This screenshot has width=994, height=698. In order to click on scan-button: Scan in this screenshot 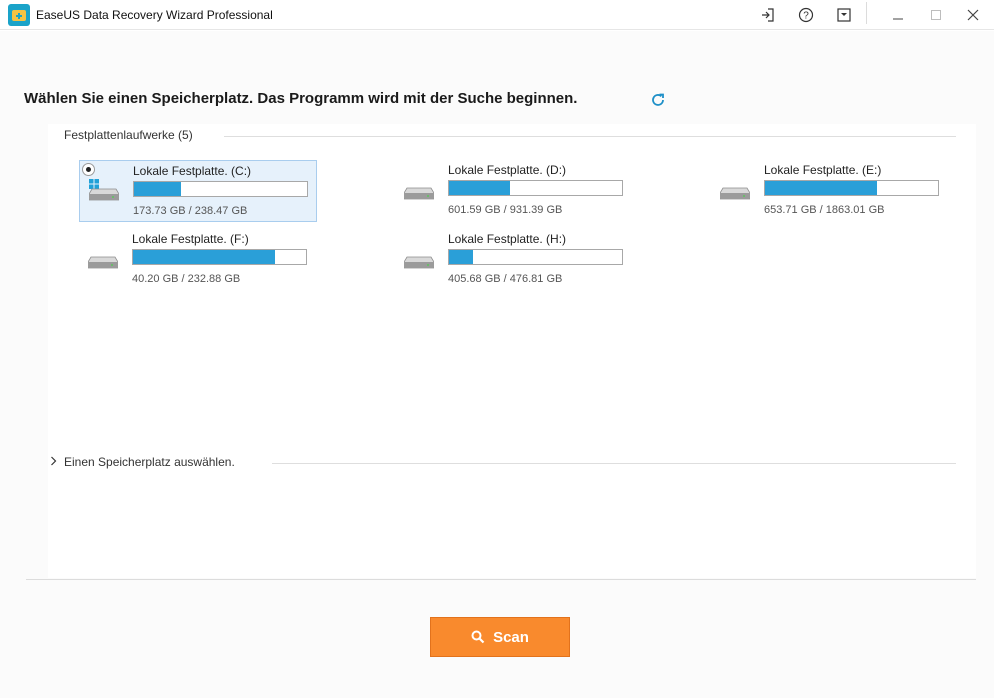, I will do `click(500, 637)`.